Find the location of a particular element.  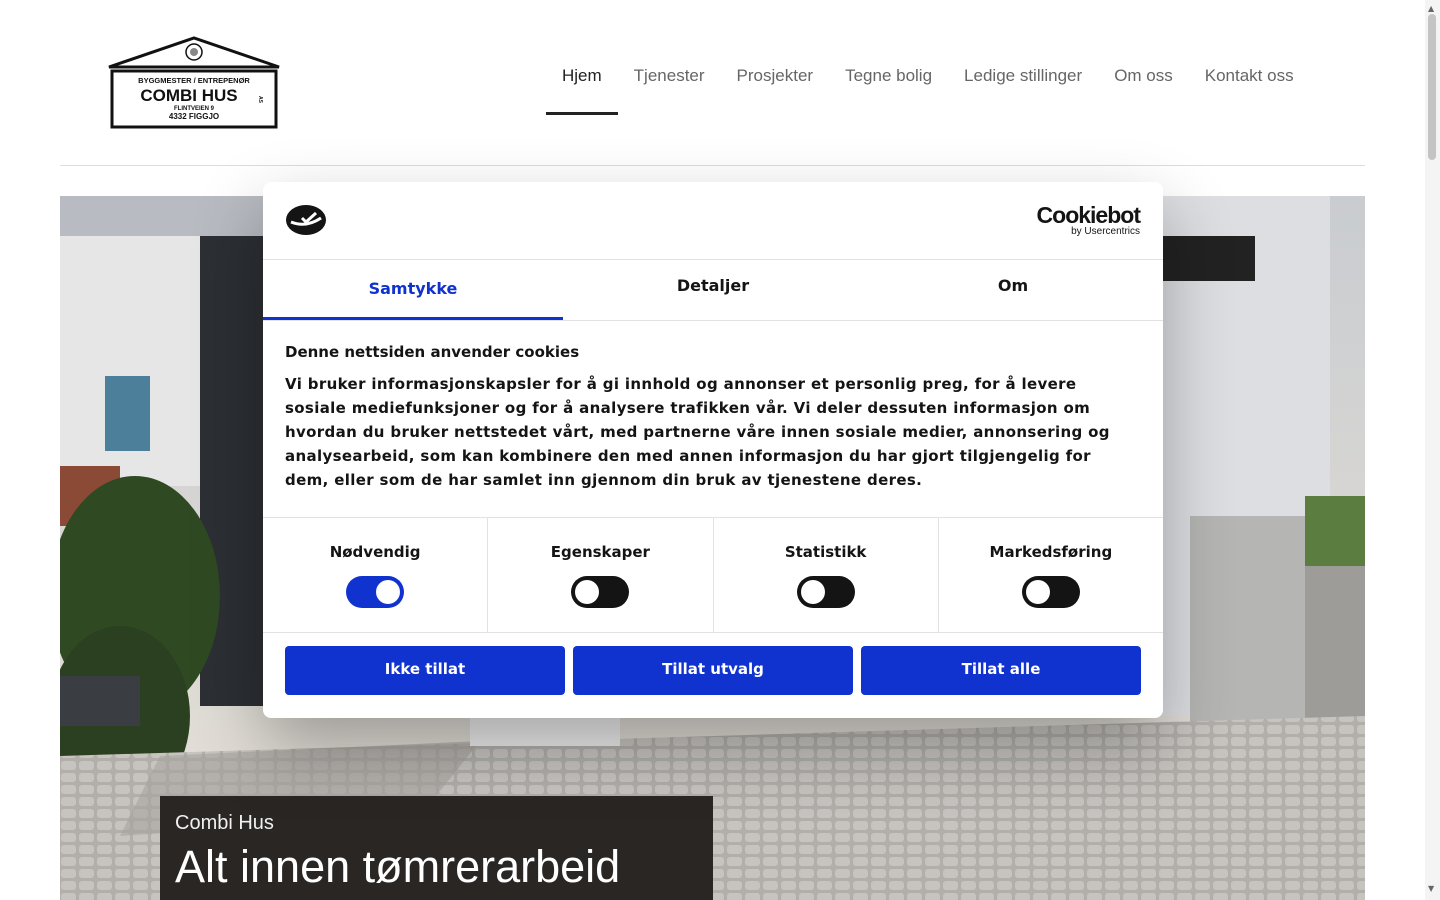

page-scrollbar: ▲ ▼ is located at coordinates (1432, 450).